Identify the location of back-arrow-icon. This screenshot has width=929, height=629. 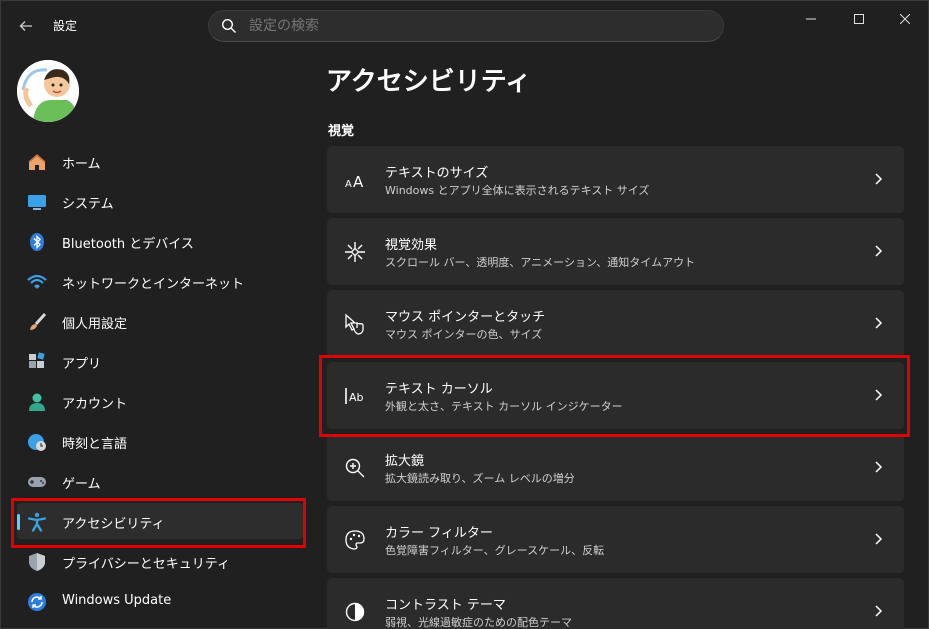
(25, 26).